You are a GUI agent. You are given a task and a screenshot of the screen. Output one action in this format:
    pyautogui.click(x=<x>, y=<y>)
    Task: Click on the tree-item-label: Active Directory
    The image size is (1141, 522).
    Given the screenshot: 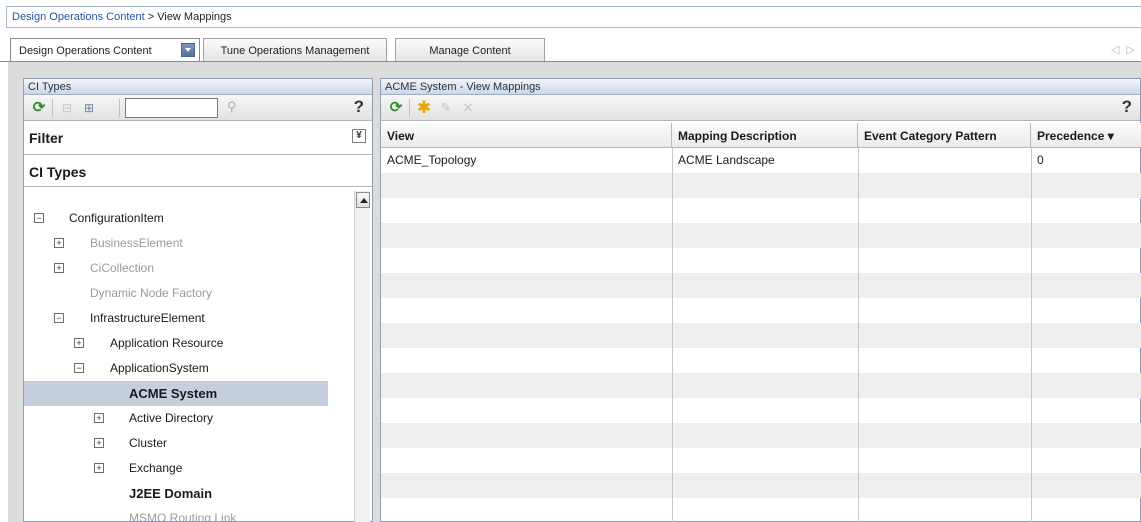 What is the action you would take?
    pyautogui.click(x=171, y=418)
    